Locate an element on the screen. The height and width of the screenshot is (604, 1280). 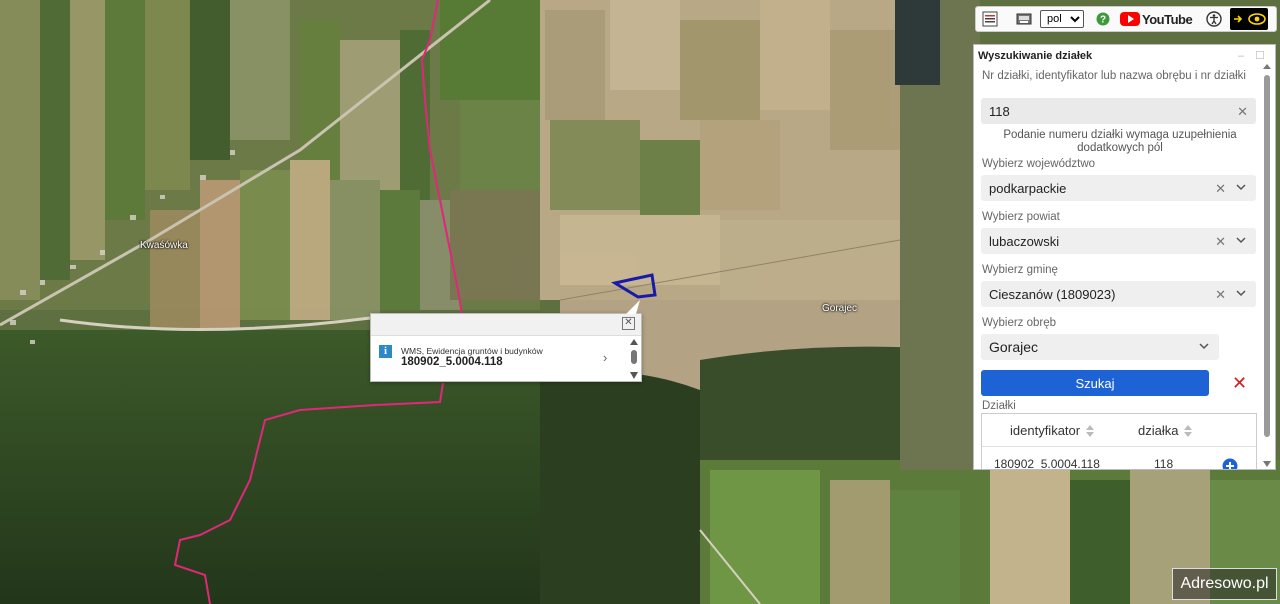
commune-value: Cieszanów (1809023) is located at coordinates (1052, 294).